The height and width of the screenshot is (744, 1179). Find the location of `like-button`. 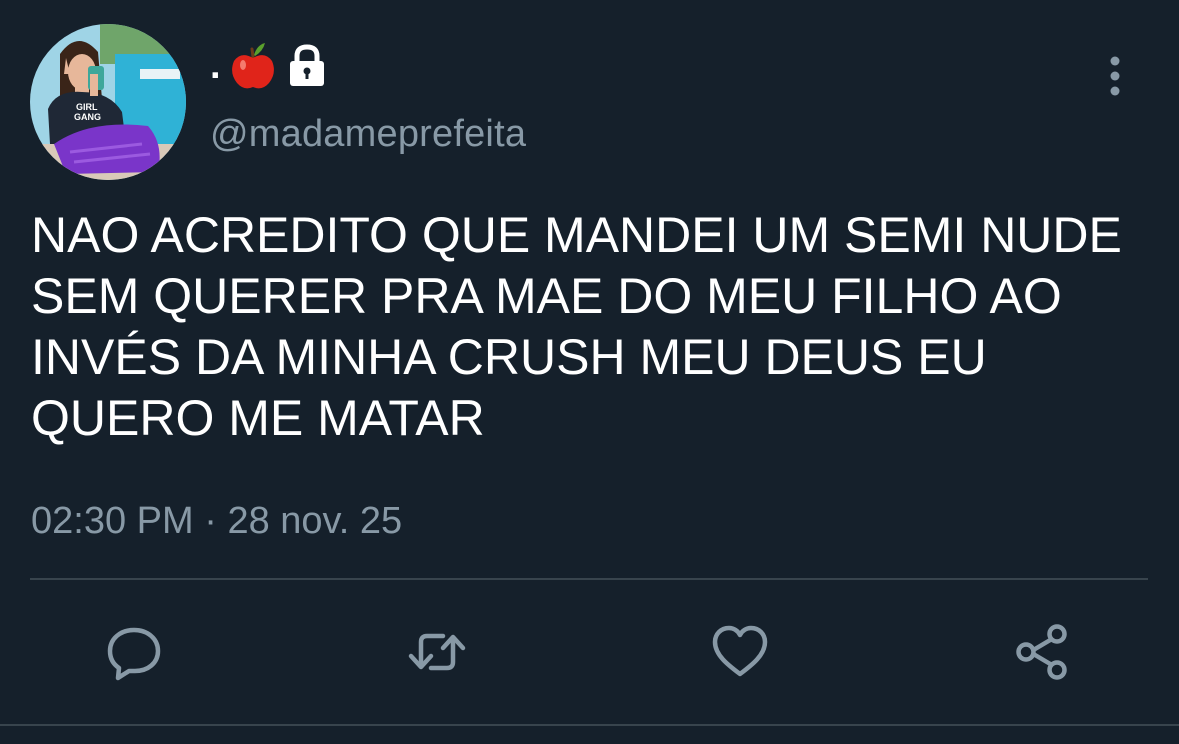

like-button is located at coordinates (740, 652).